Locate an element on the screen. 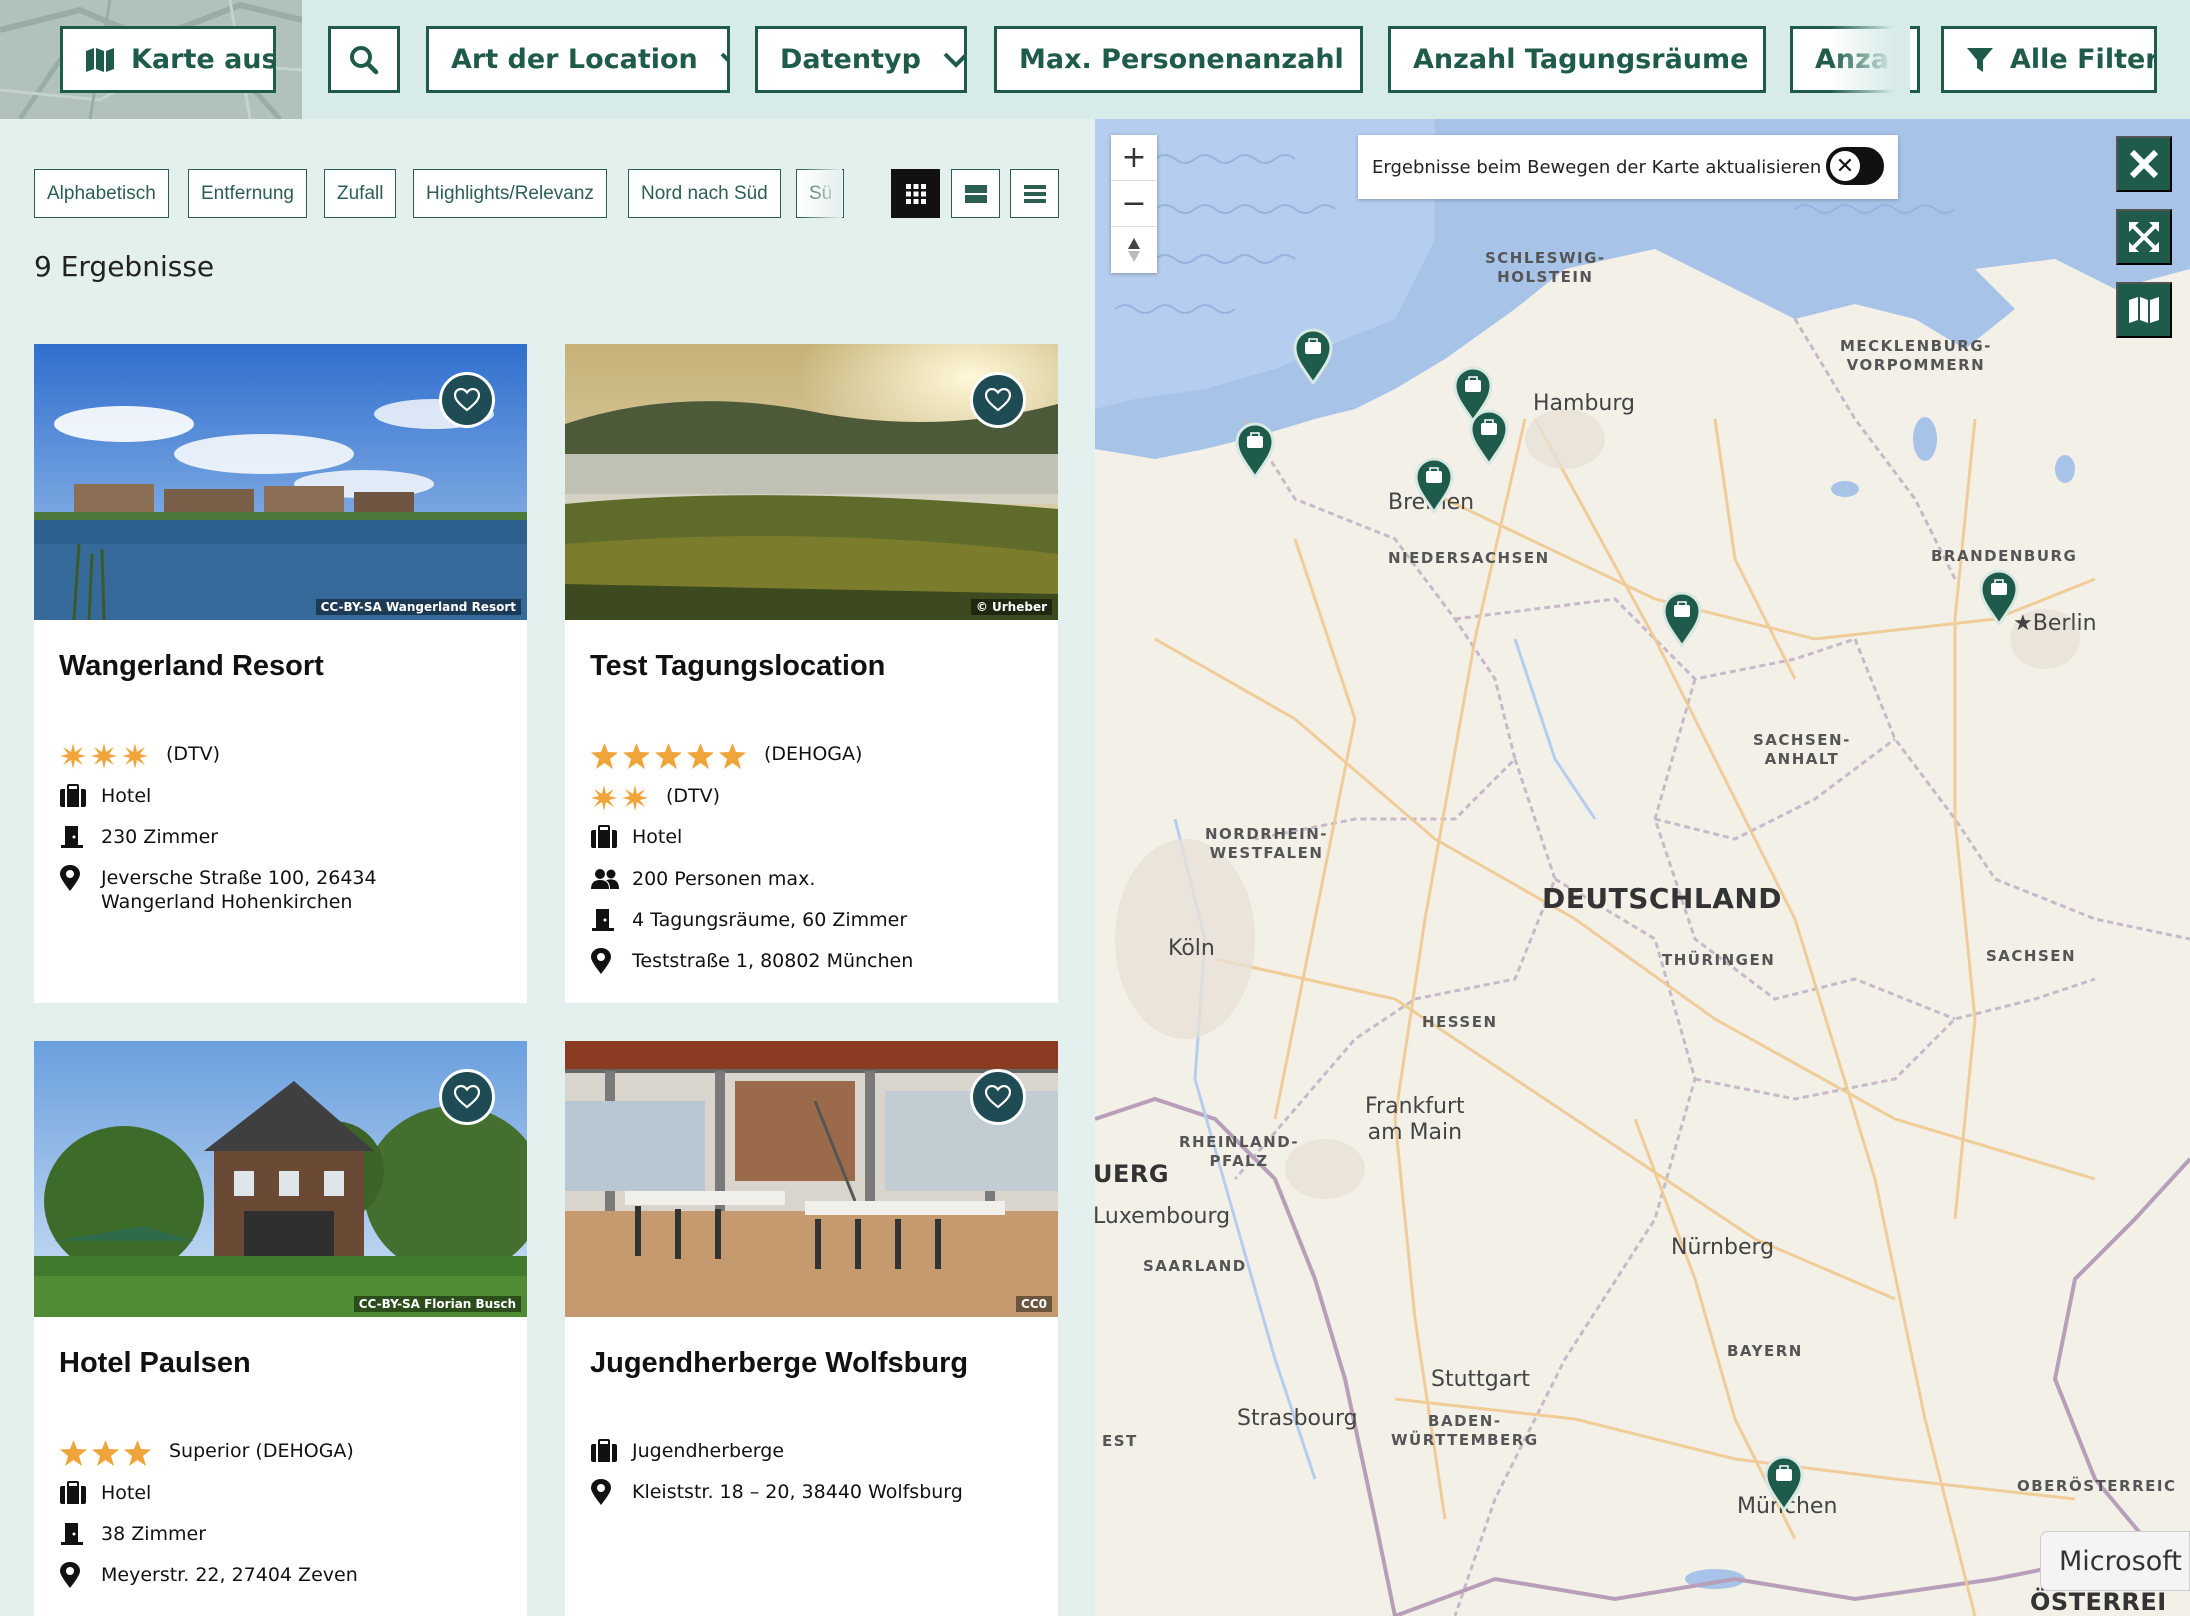 The height and width of the screenshot is (1616, 2190). map-label-nuernberg: Nürnberg is located at coordinates (1723, 1247).